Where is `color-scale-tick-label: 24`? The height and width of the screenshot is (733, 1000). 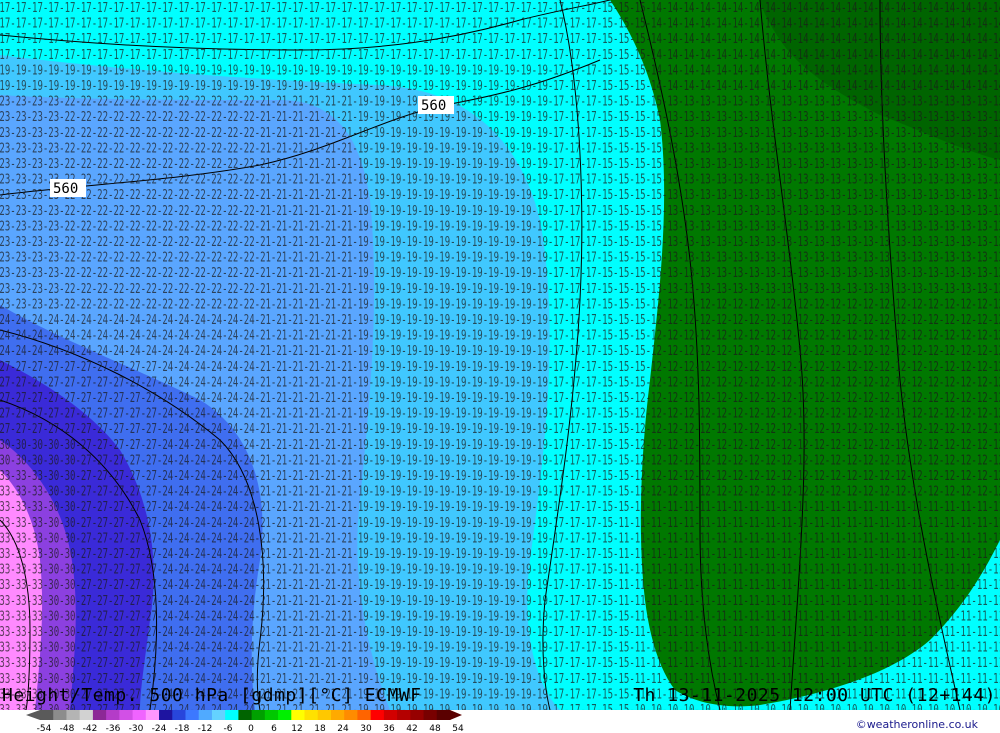
color-scale-tick-label: 24 is located at coordinates (343, 728).